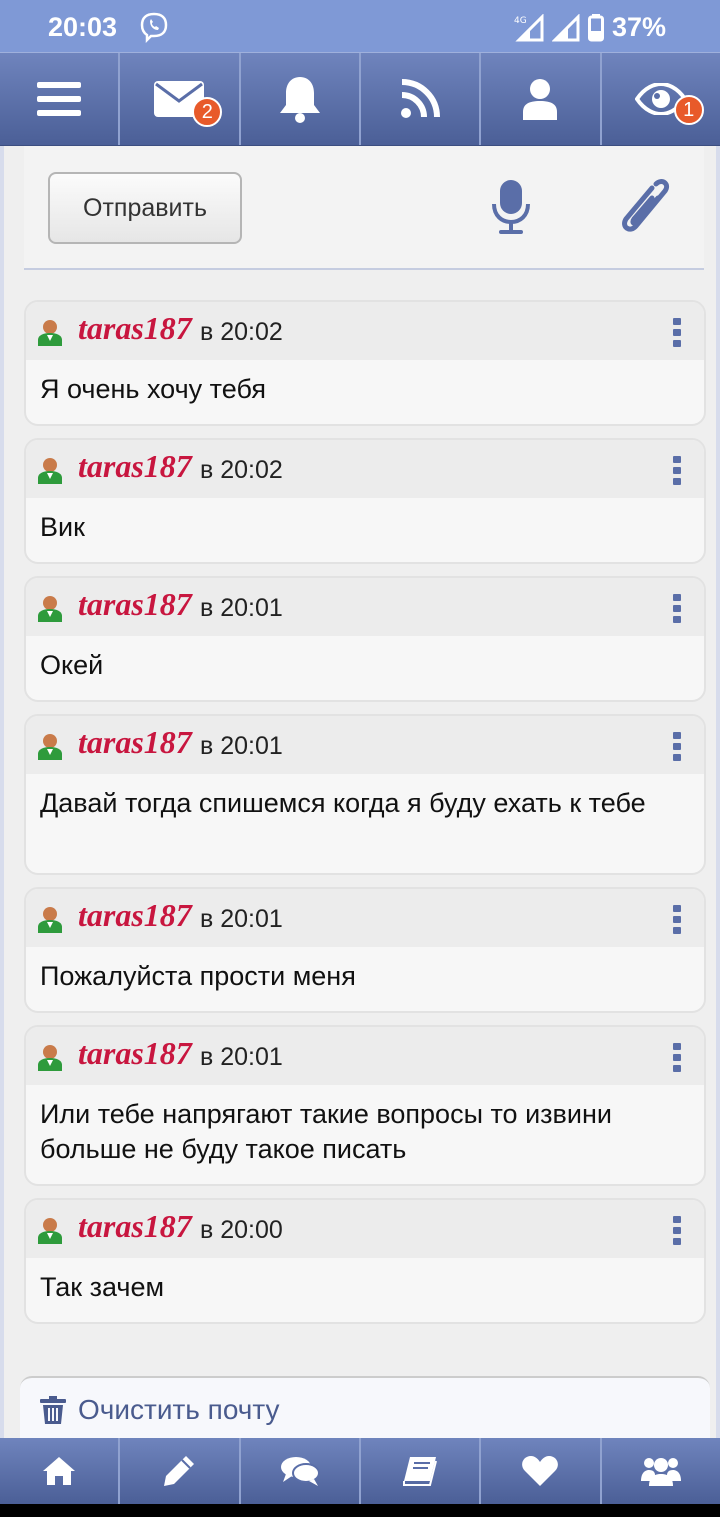 The image size is (720, 1517). Describe the element at coordinates (688, 110) in the screenshot. I see `guests-badge: 1` at that location.